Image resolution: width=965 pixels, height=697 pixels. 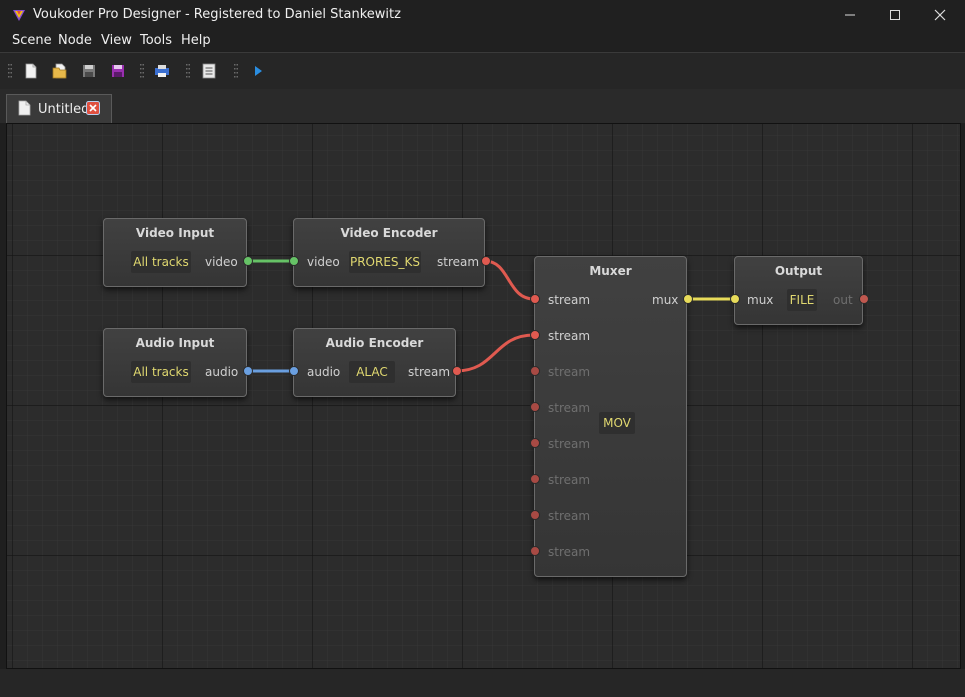 What do you see at coordinates (196, 40) in the screenshot?
I see `menu-help: Help` at bounding box center [196, 40].